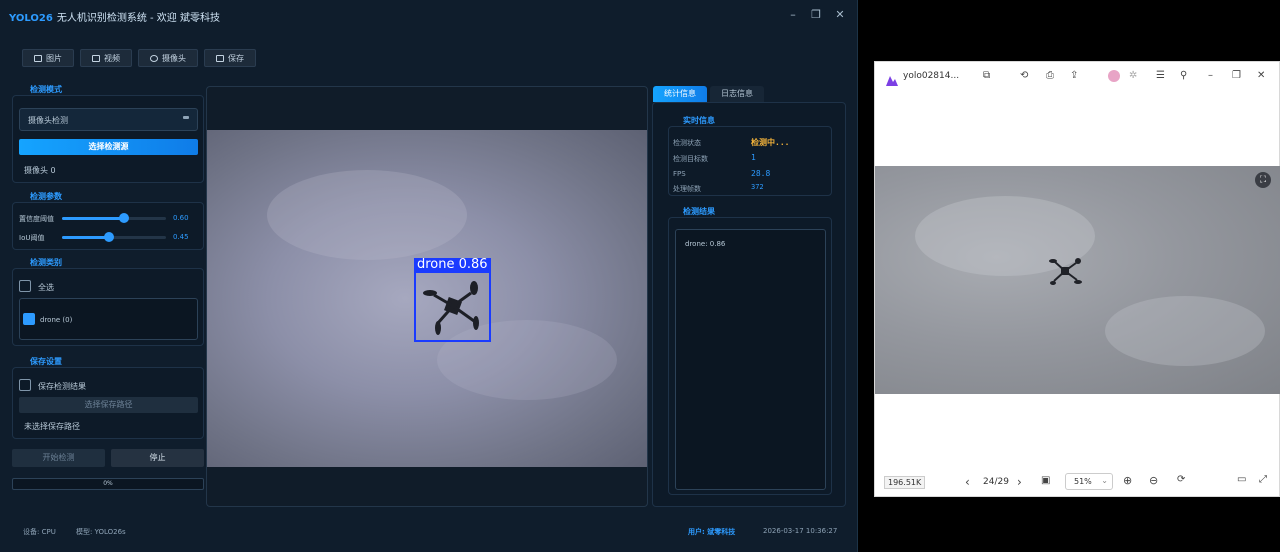 This screenshot has width=1280, height=552. What do you see at coordinates (101, 532) in the screenshot?
I see `model-status: 模型: YOLO26s` at bounding box center [101, 532].